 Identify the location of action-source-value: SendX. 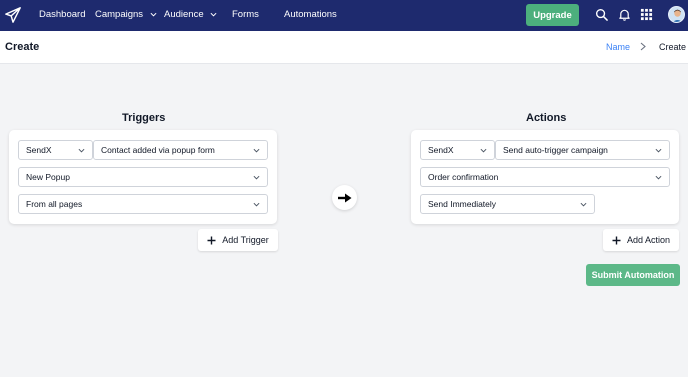
(441, 150).